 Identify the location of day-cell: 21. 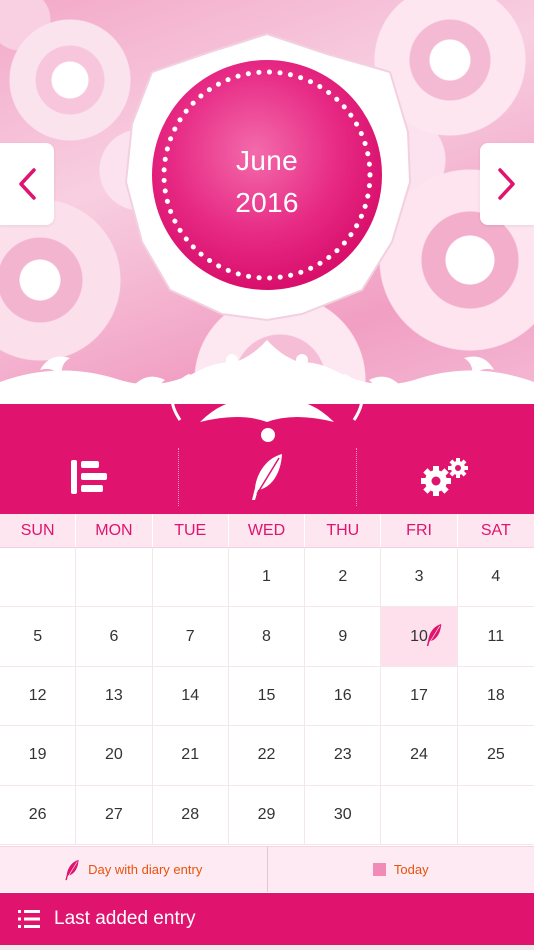
(190, 756).